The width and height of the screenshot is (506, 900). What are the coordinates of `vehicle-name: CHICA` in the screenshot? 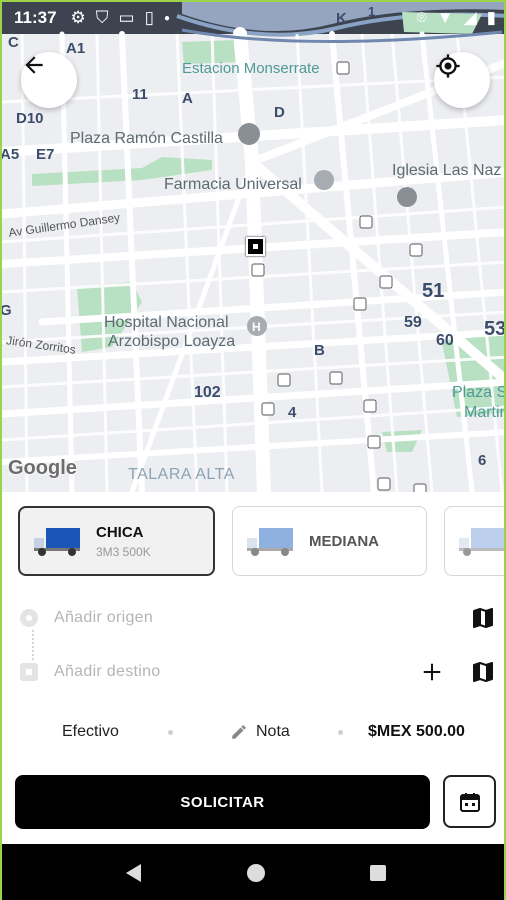 It's located at (120, 532).